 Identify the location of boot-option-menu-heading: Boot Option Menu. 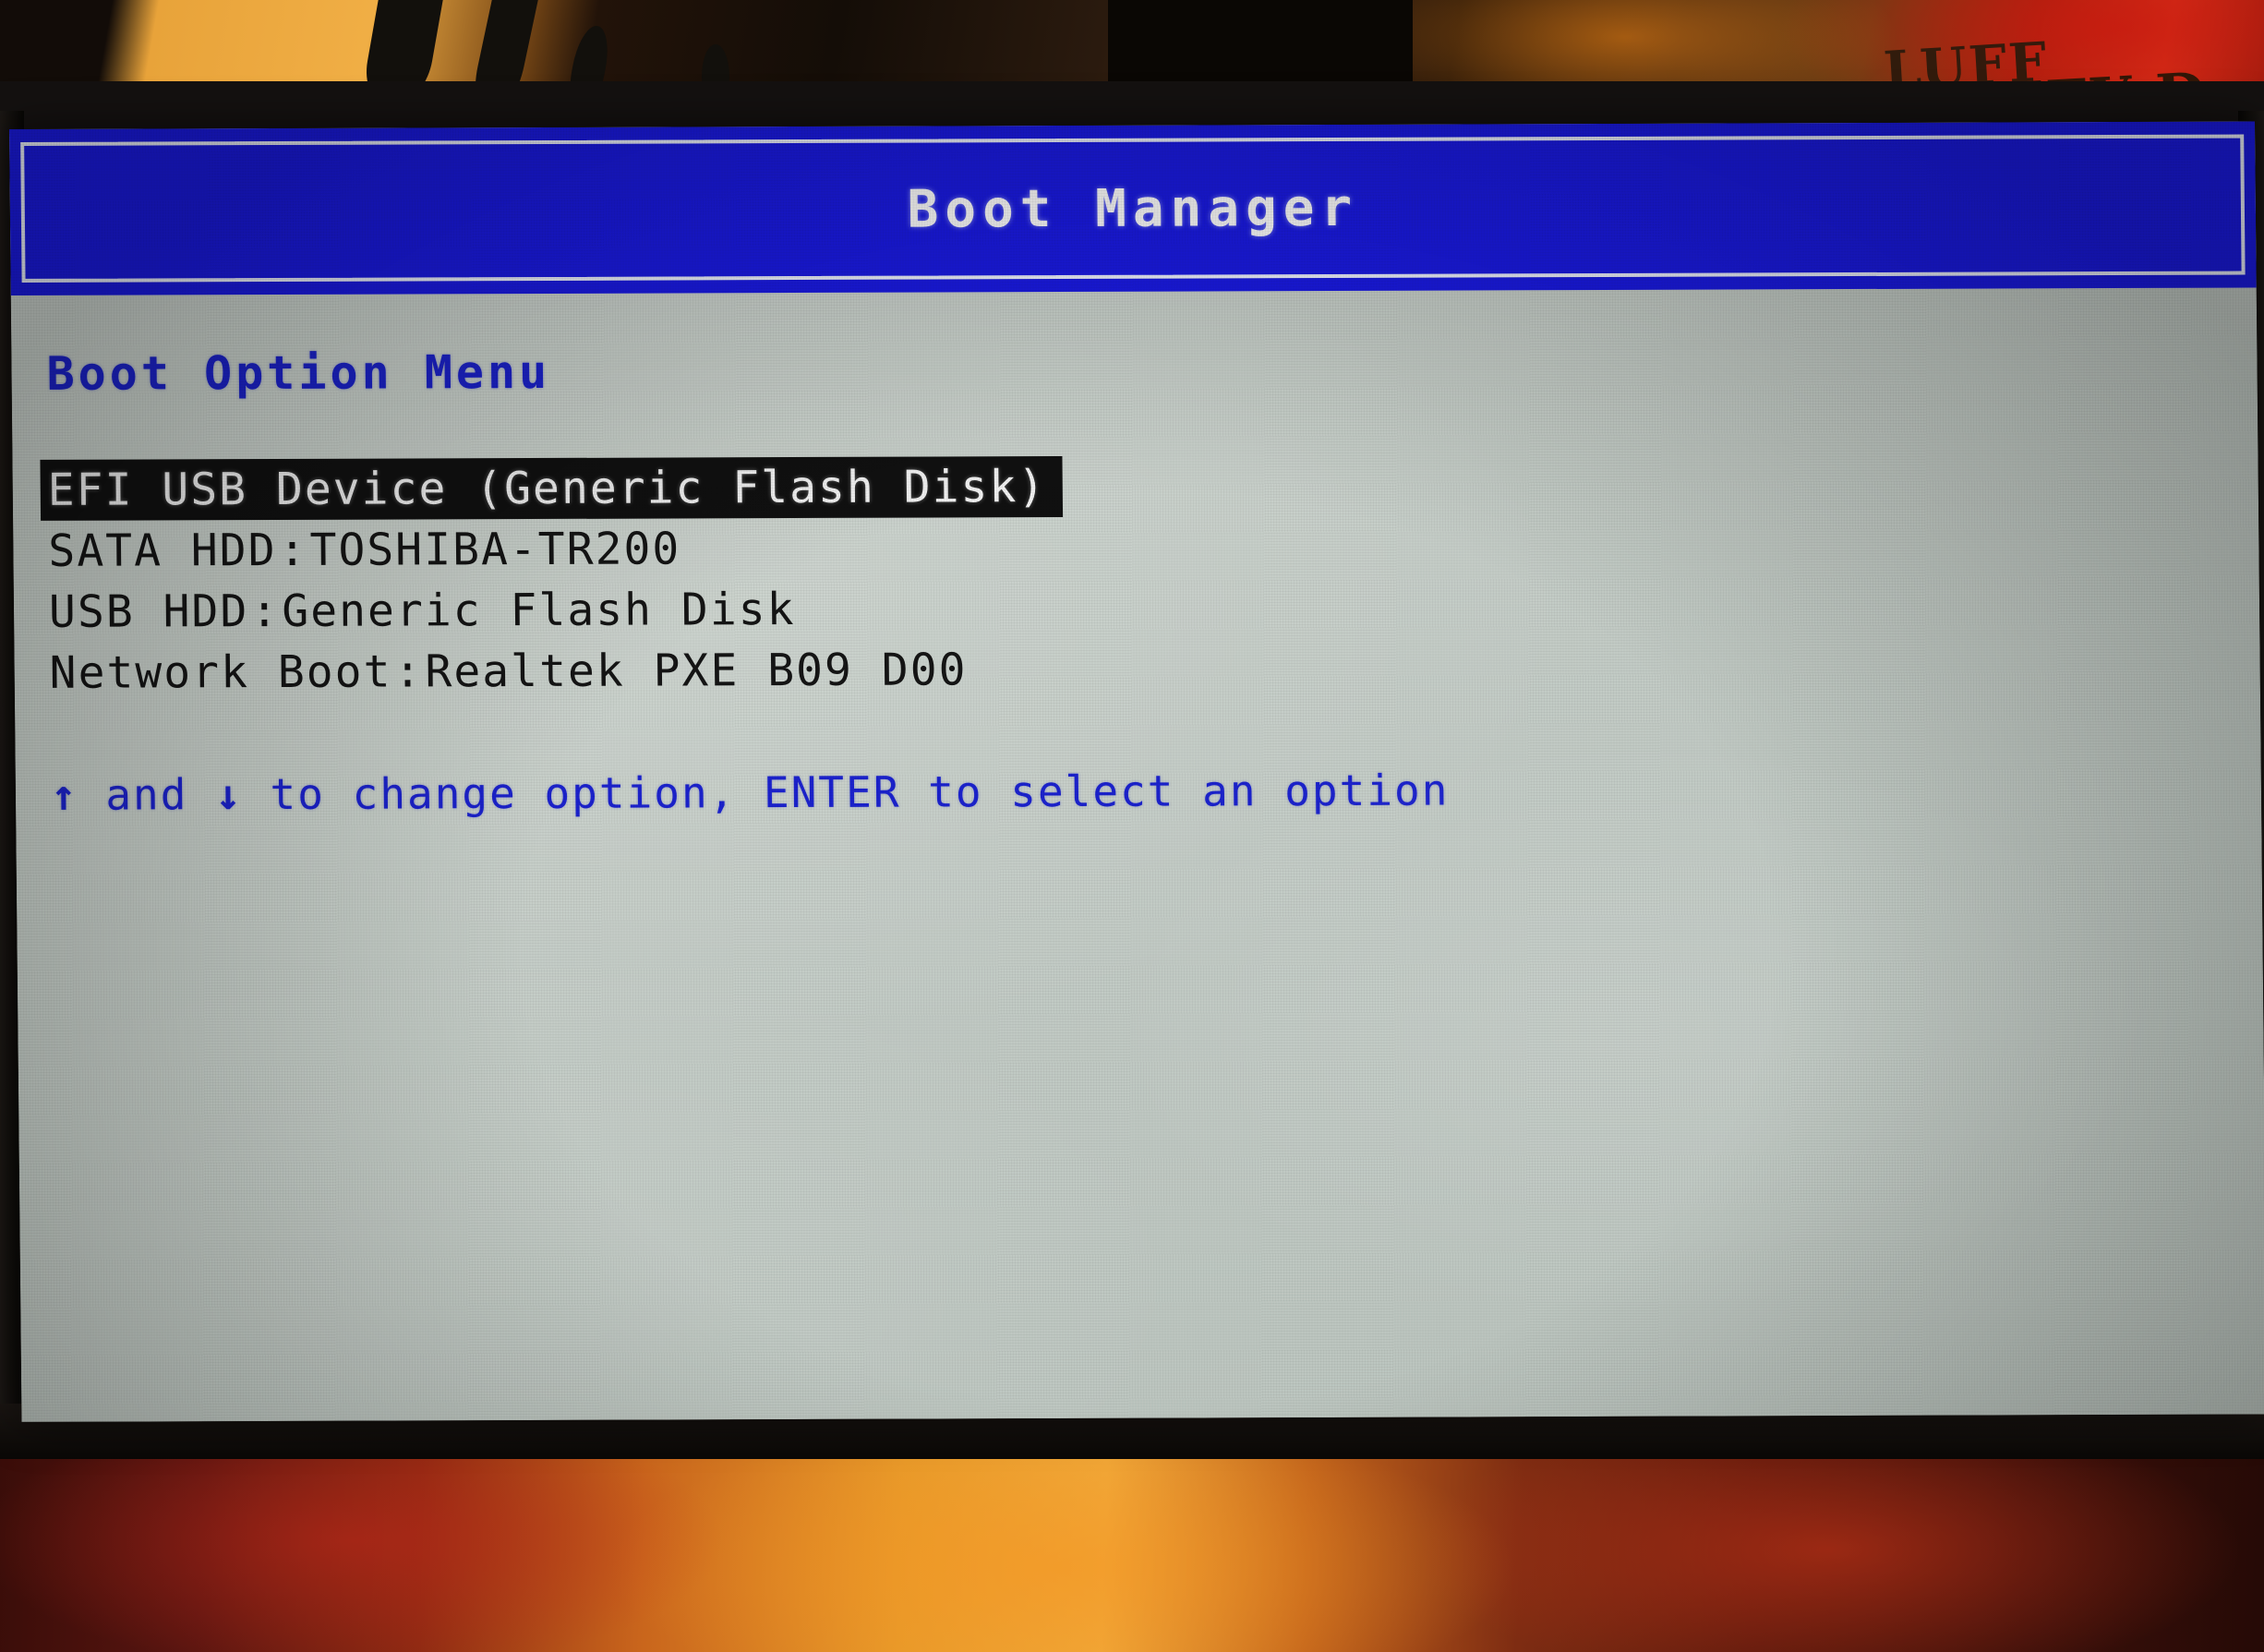
(298, 372).